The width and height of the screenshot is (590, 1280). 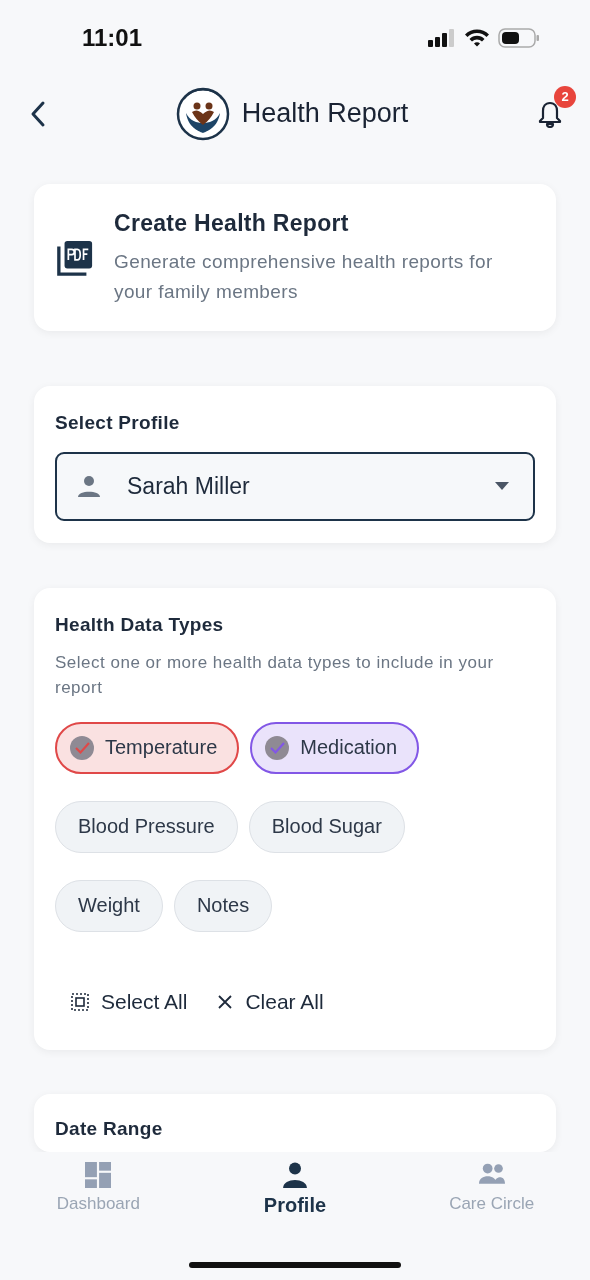 What do you see at coordinates (565, 96) in the screenshot?
I see `notification-badge: 2` at bounding box center [565, 96].